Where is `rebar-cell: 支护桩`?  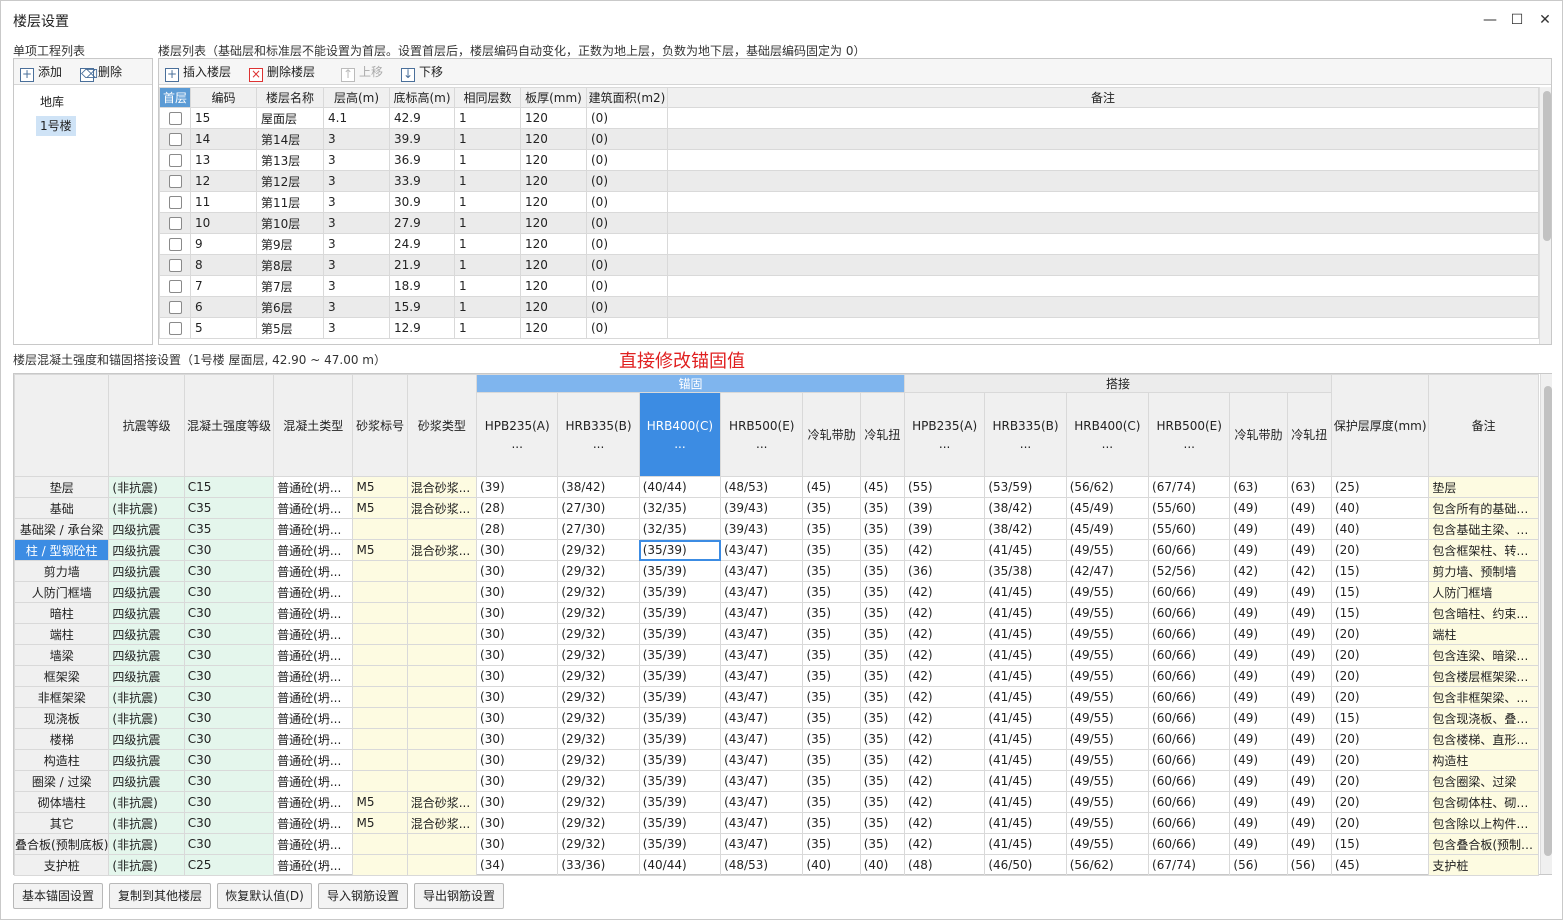 rebar-cell: 支护桩 is located at coordinates (1483, 865).